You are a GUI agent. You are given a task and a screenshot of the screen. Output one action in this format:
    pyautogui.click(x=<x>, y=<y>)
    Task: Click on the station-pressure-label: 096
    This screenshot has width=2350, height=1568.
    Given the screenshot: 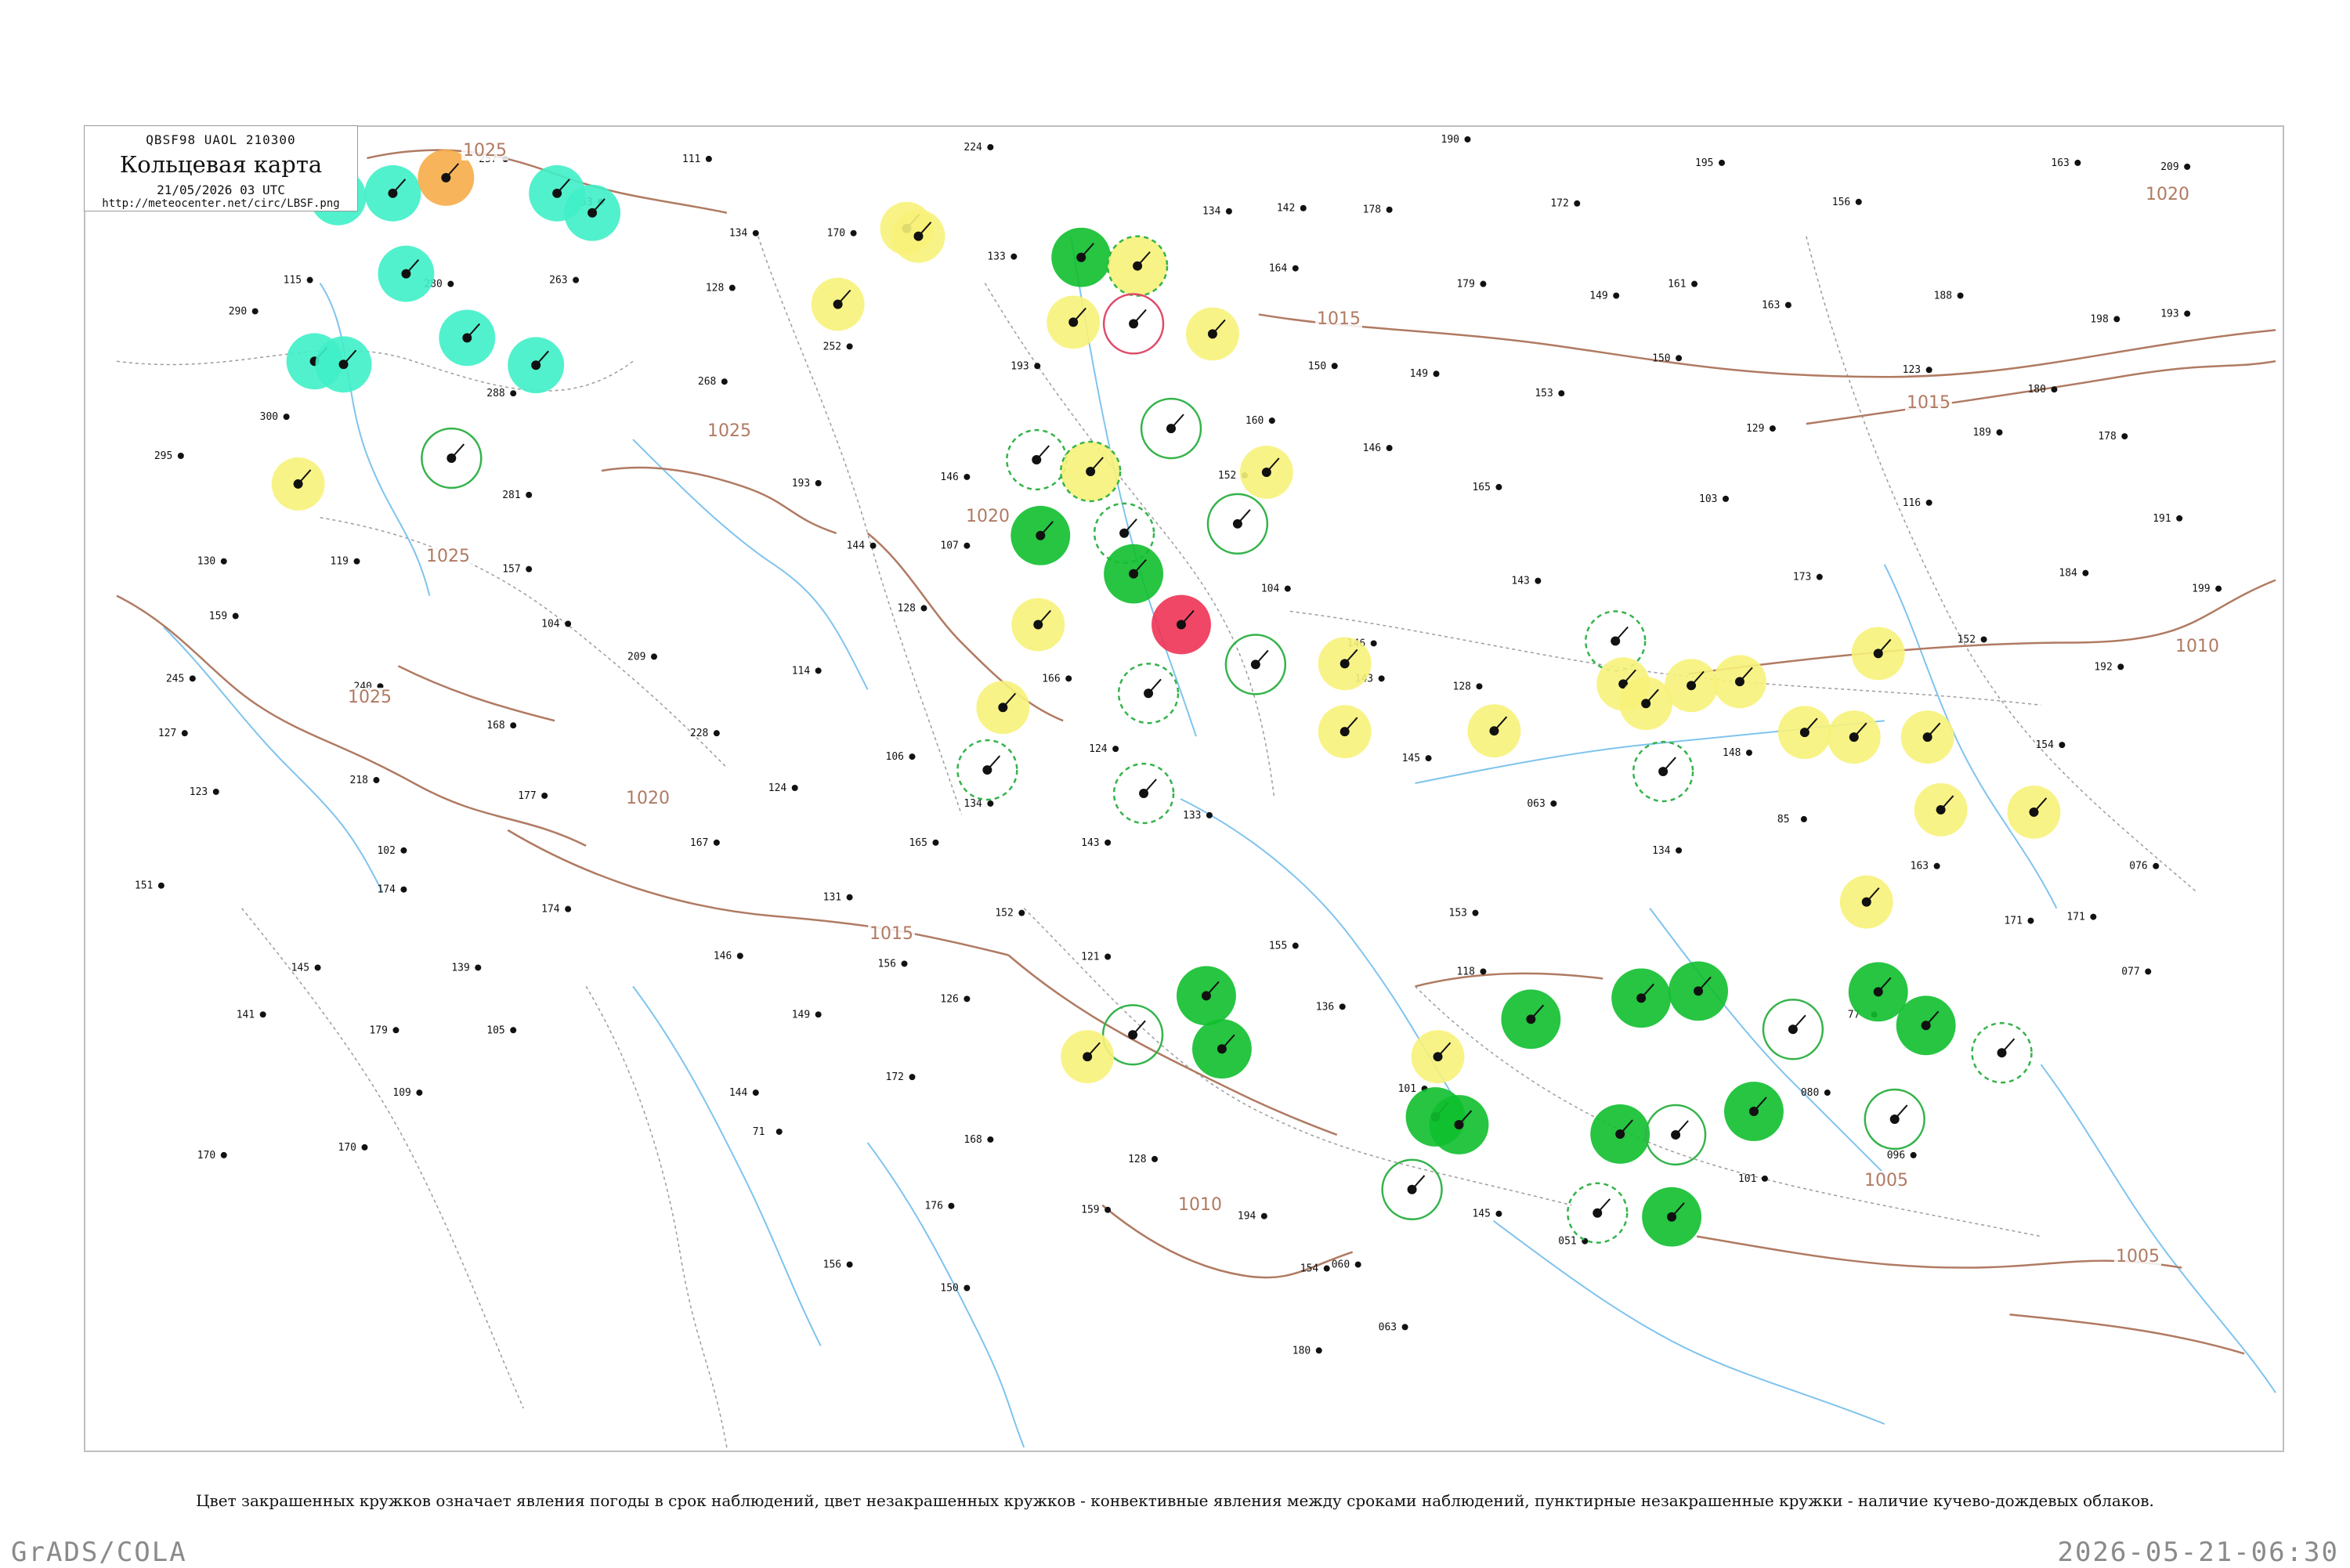 What is the action you would take?
    pyautogui.click(x=1896, y=1156)
    